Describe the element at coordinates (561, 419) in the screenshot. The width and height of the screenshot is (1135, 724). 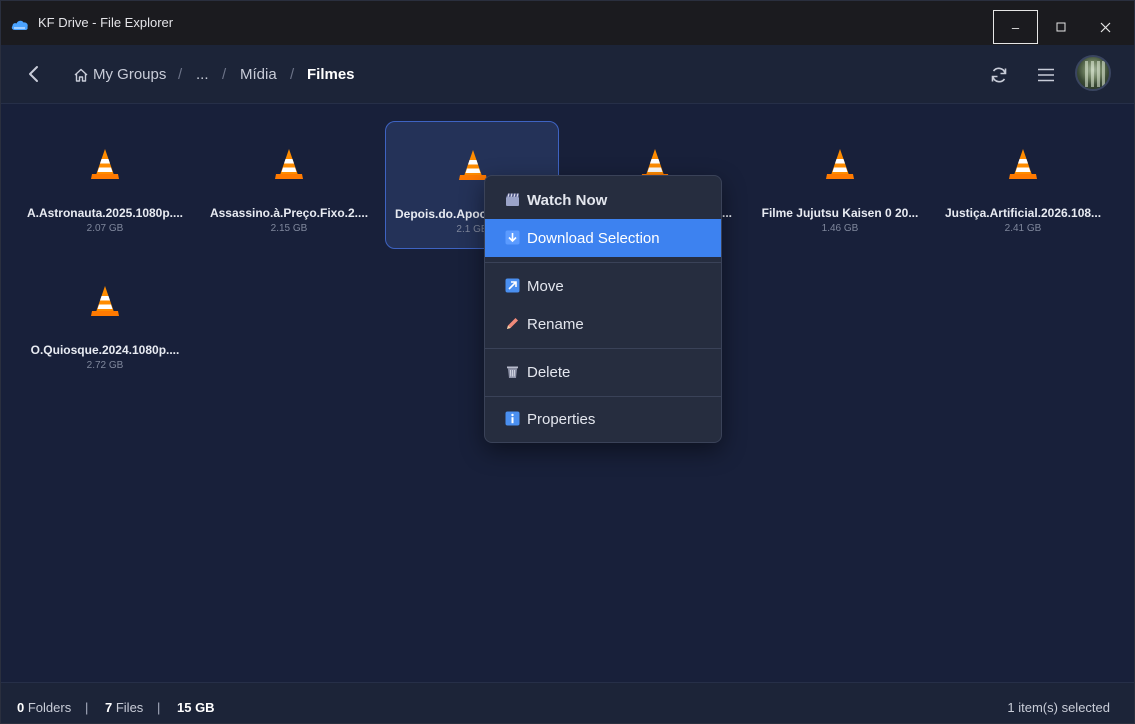
I see `menu-item-label: Properties` at that location.